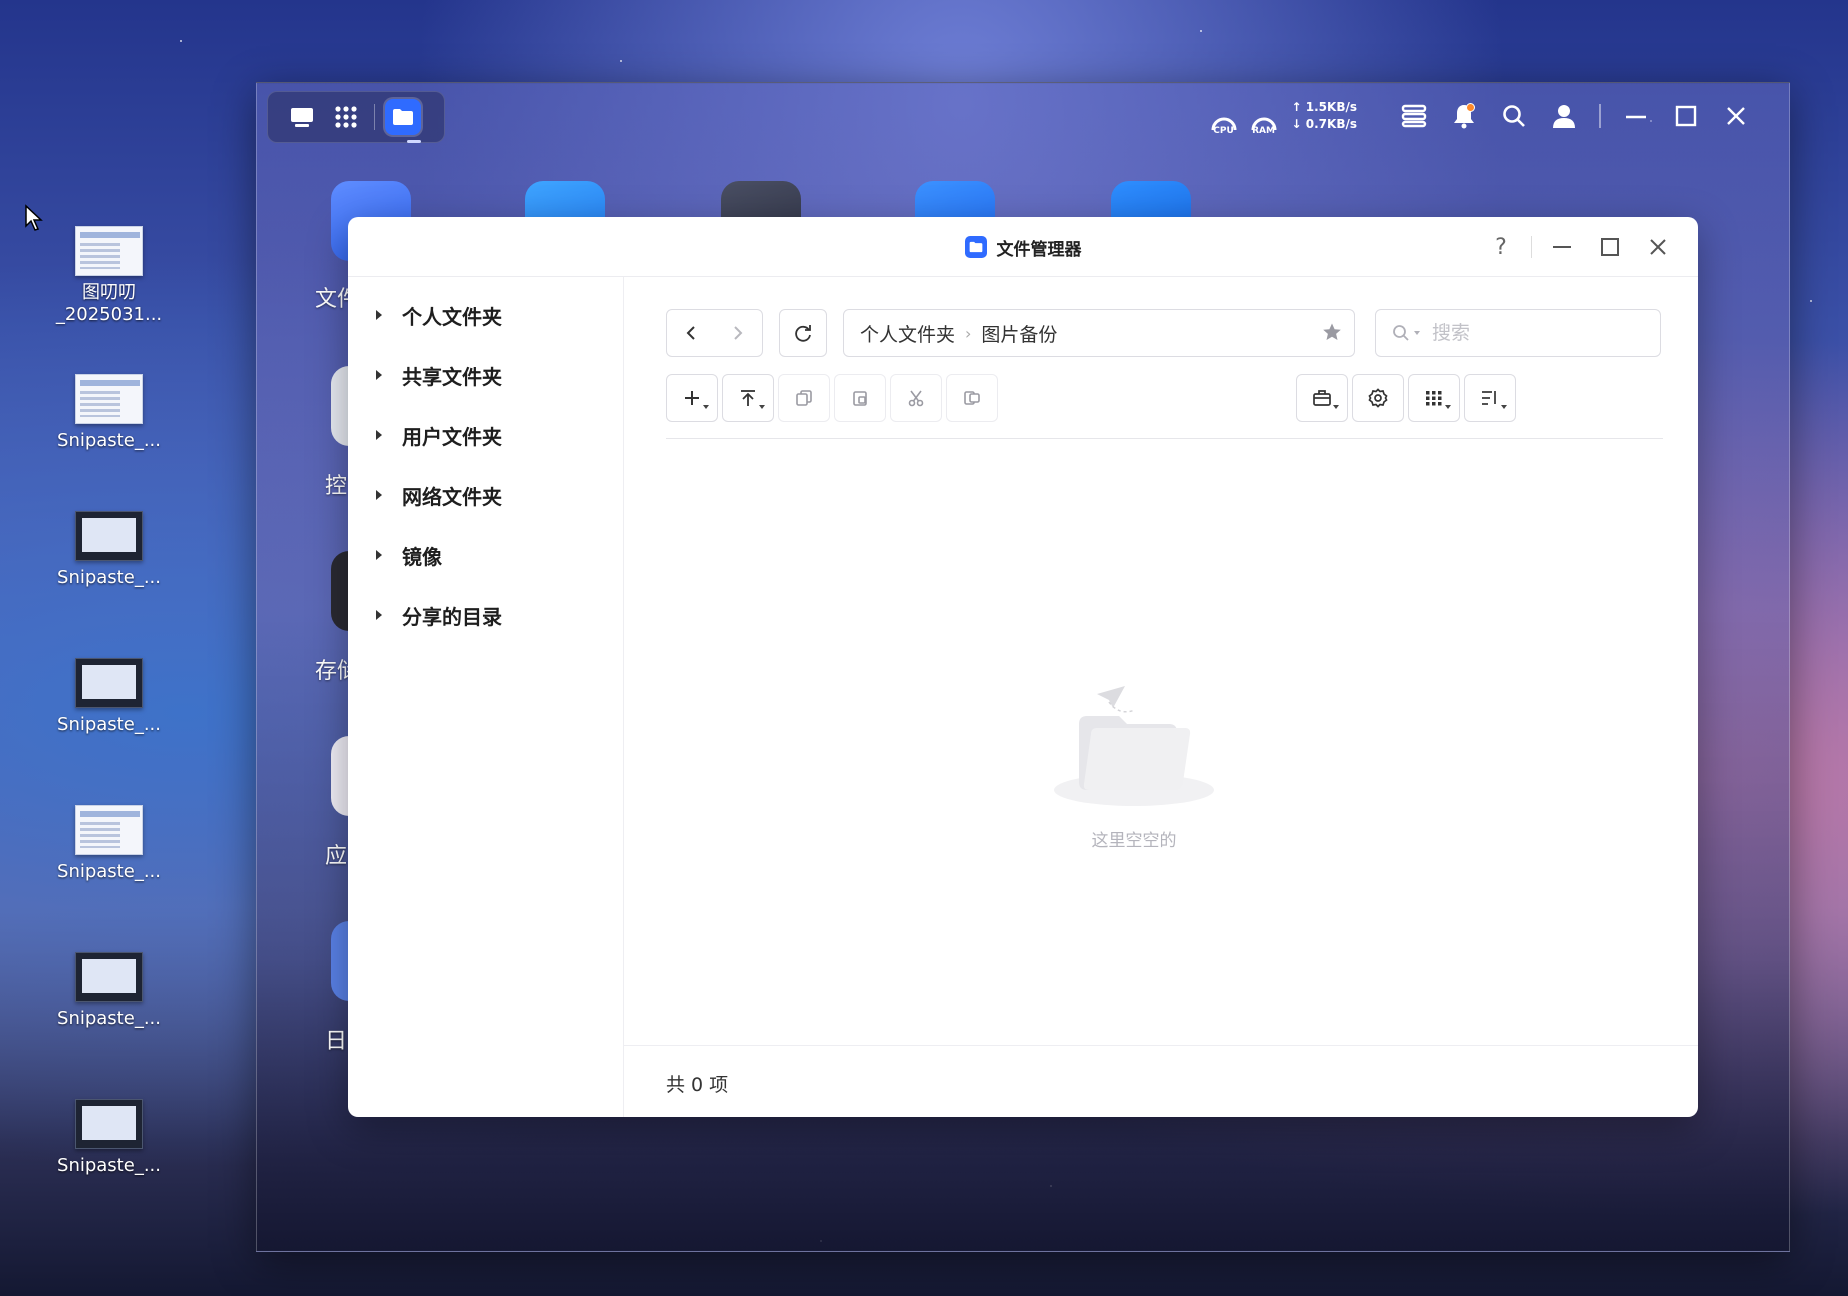  I want to click on task-manager-button, so click(1414, 116).